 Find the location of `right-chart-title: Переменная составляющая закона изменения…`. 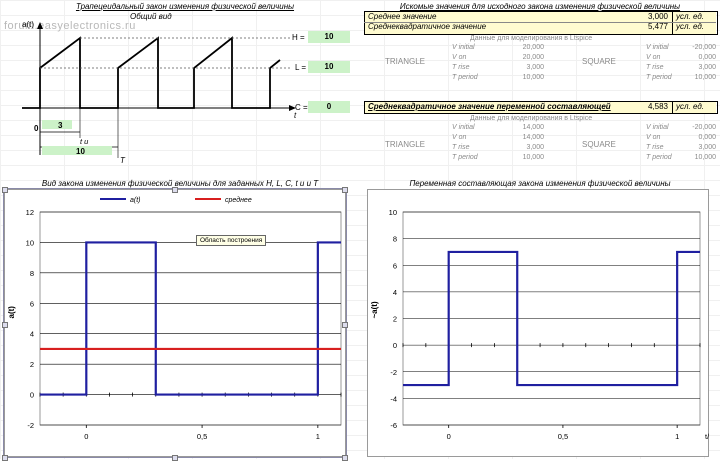

right-chart-title: Переменная составляющая закона изменения… is located at coordinates (540, 183).